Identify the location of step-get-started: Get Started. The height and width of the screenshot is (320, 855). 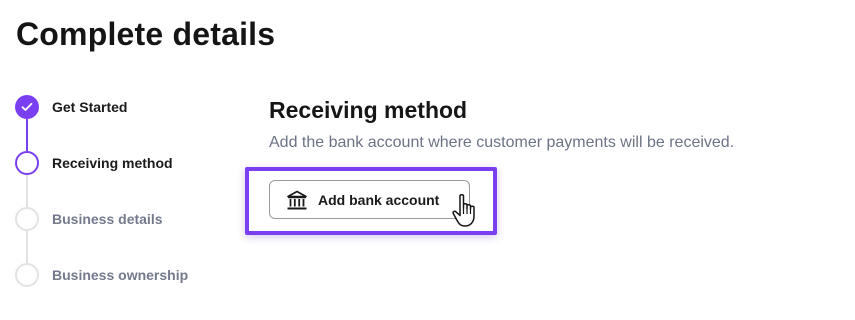
(125, 107).